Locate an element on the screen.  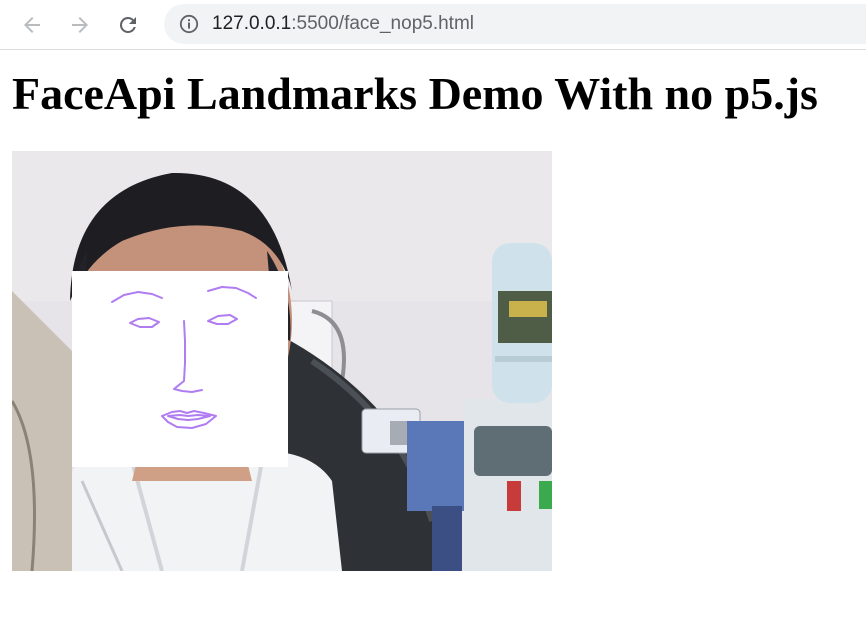
reload-icon is located at coordinates (128, 25).